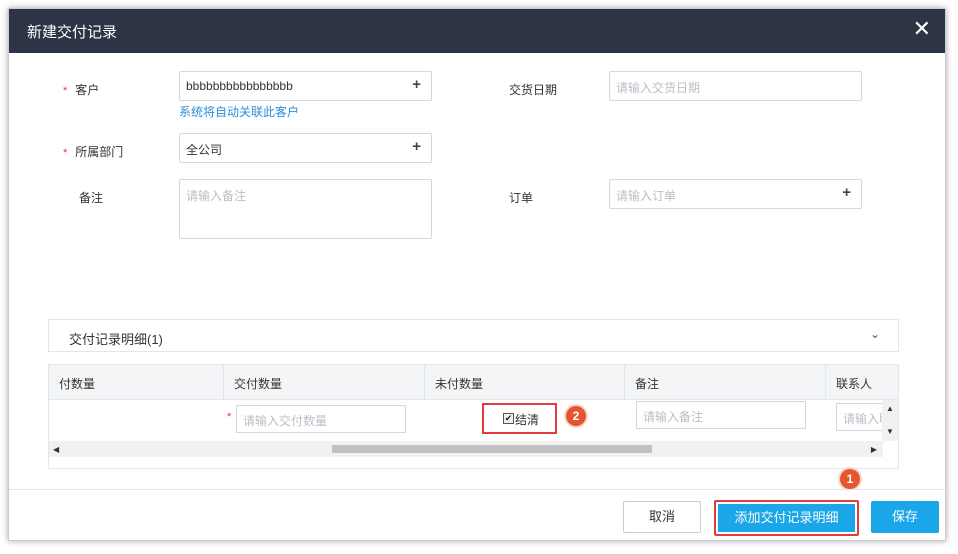 Image resolution: width=958 pixels, height=554 pixels. Describe the element at coordinates (735, 86) in the screenshot. I see `delivery-date-field: 请输入交货日期` at that location.